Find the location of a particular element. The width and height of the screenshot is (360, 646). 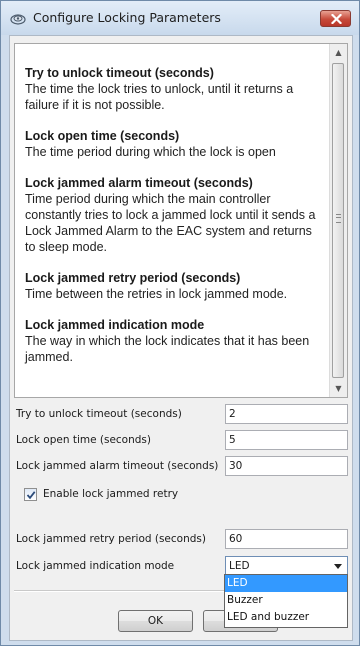

open-time-input: 5 is located at coordinates (286, 440).